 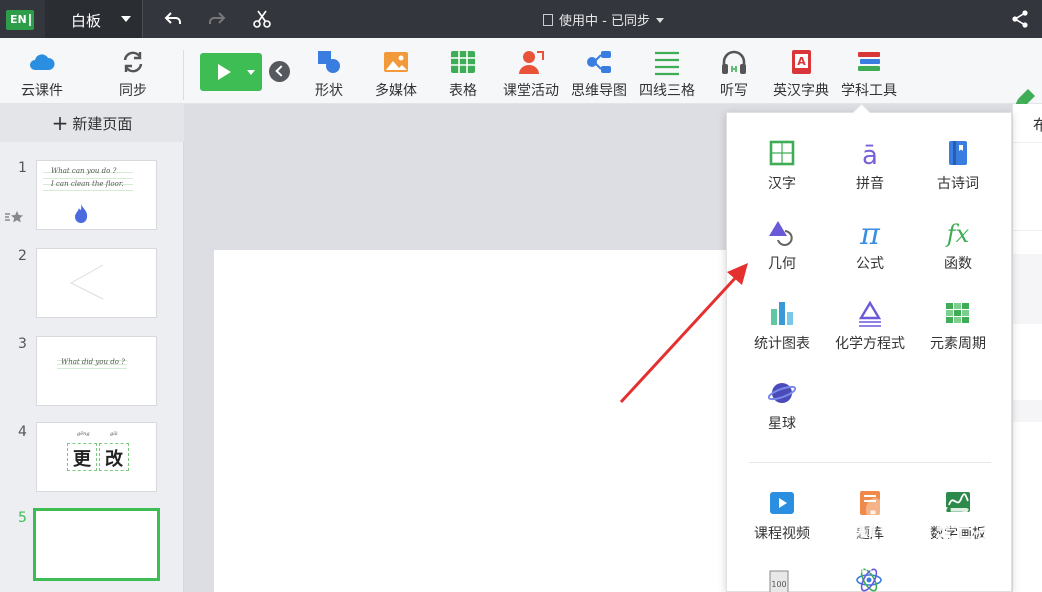 I want to click on slide-text: I can clean the floor., so click(x=87, y=184).